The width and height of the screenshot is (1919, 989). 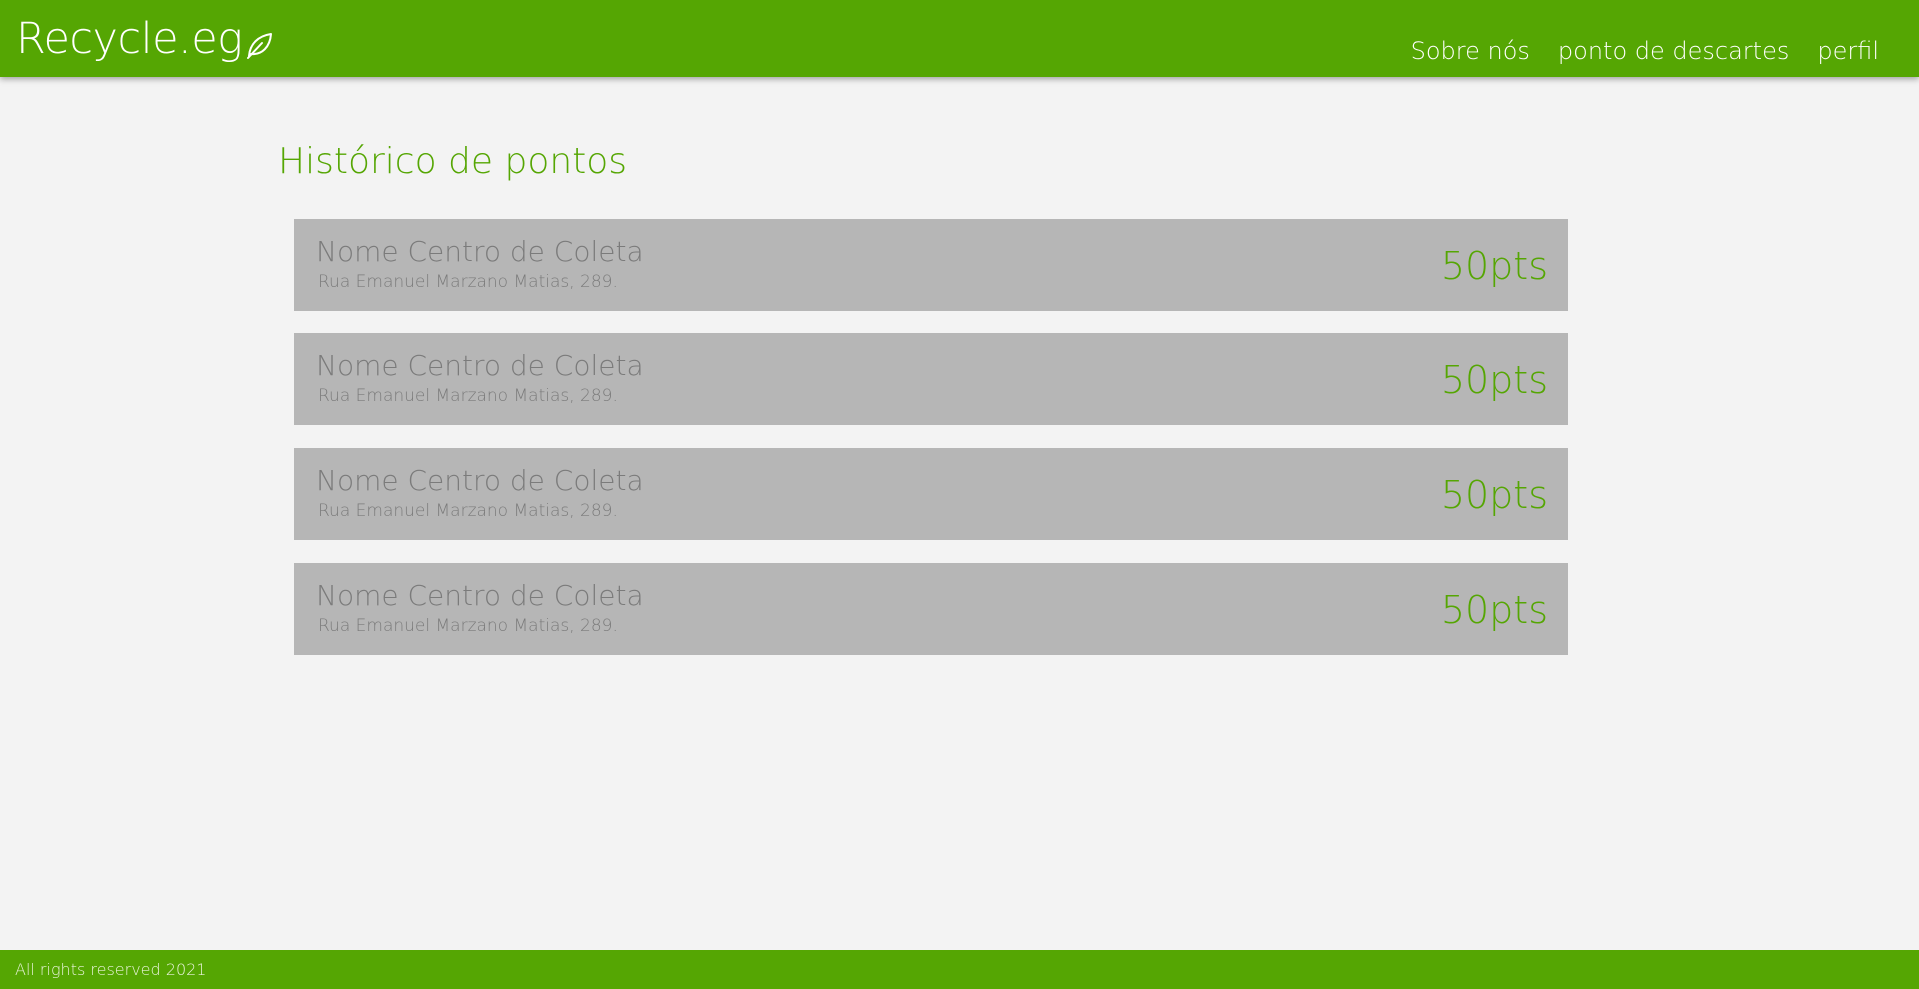 What do you see at coordinates (1470, 51) in the screenshot?
I see `nav-link-sobre-nos: Sobre nós` at bounding box center [1470, 51].